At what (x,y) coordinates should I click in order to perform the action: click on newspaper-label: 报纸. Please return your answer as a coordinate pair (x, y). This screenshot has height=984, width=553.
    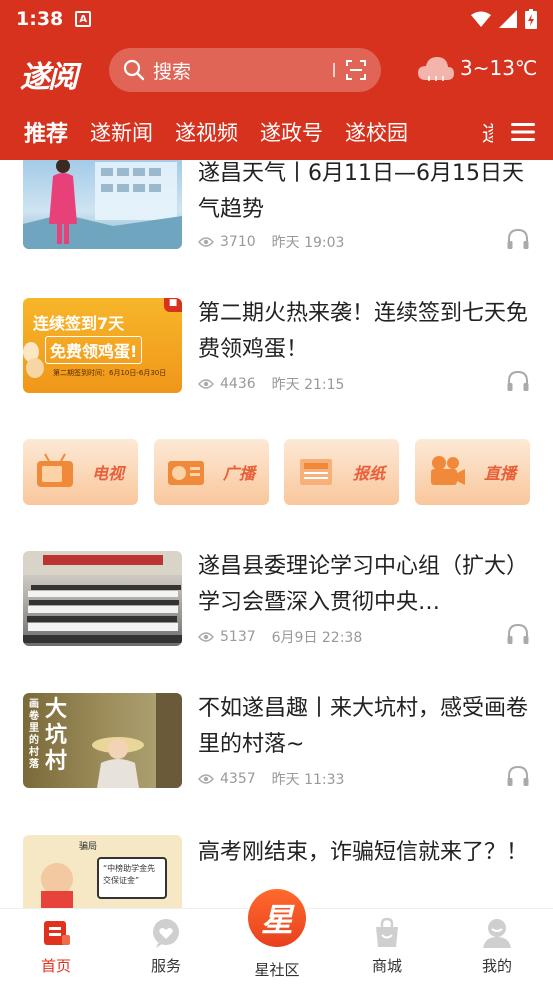
    Looking at the image, I should click on (368, 473).